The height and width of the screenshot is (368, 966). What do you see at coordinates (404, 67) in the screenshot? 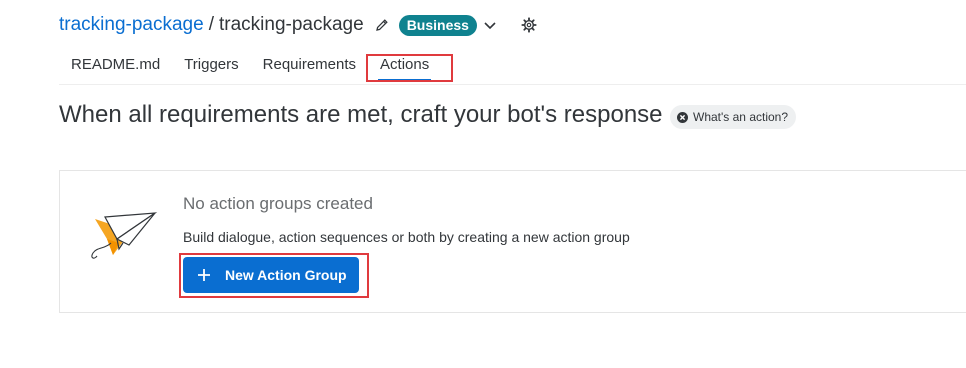
I see `tab-actions: Actions` at bounding box center [404, 67].